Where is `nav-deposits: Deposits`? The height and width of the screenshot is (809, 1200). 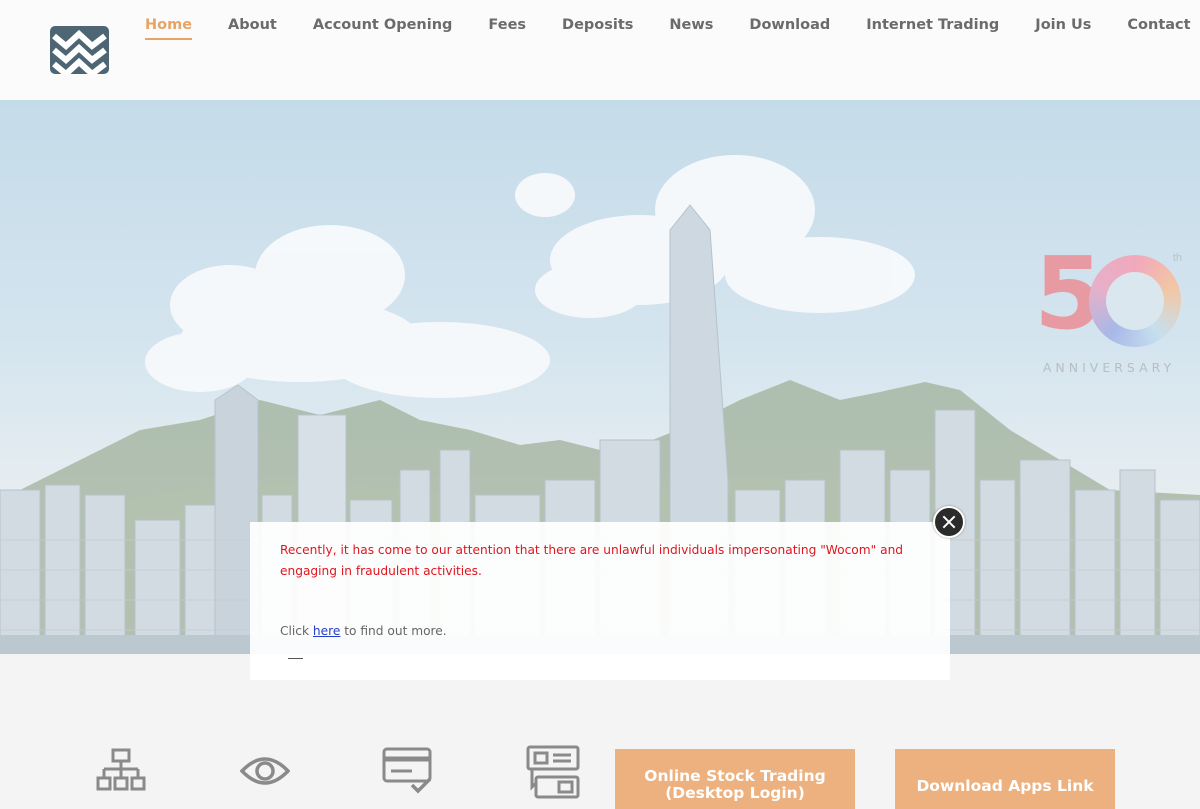 nav-deposits: Deposits is located at coordinates (597, 28).